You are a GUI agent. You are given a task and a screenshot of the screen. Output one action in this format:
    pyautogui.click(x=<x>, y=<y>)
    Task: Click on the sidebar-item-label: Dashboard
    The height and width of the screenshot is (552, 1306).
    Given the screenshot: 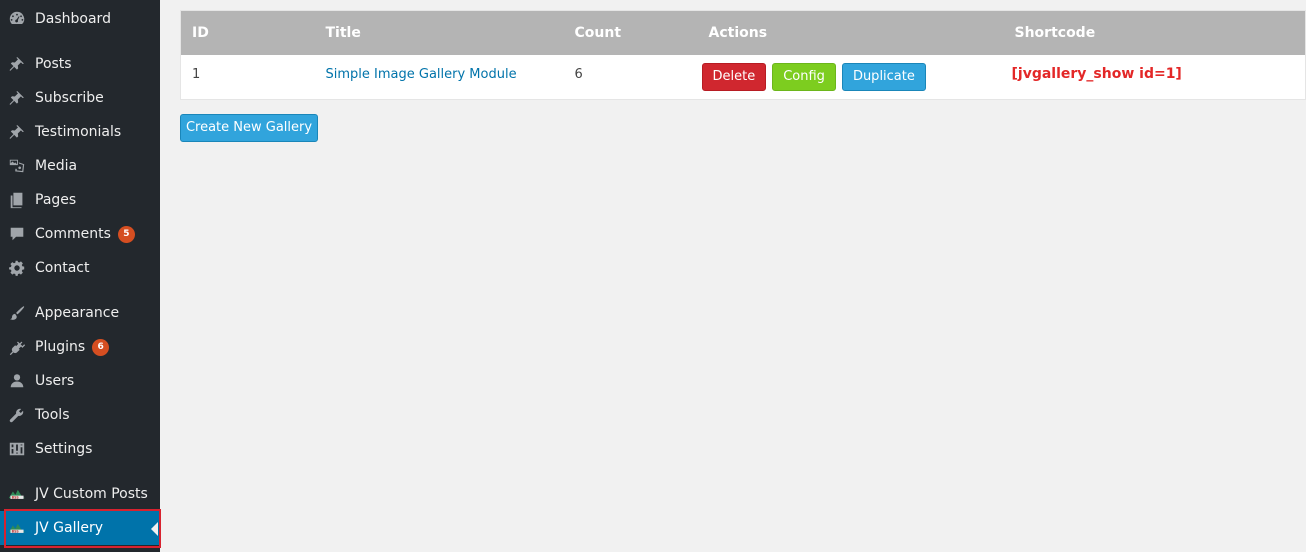 What is the action you would take?
    pyautogui.click(x=73, y=19)
    